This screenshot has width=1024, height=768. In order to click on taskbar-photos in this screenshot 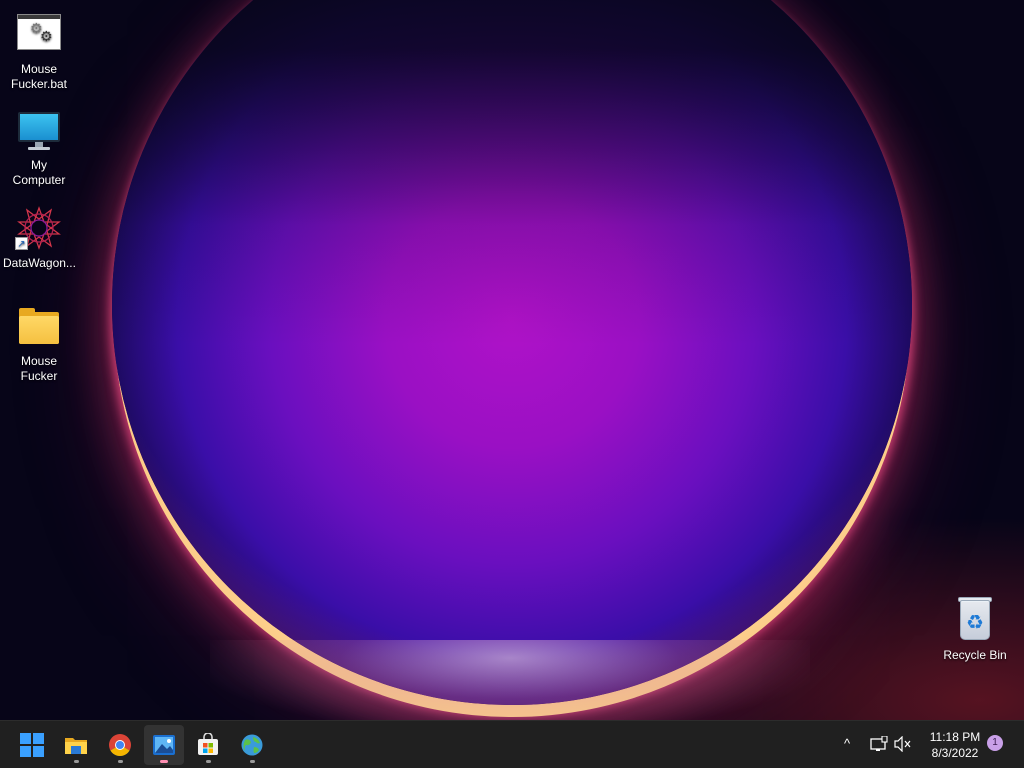, I will do `click(164, 745)`.